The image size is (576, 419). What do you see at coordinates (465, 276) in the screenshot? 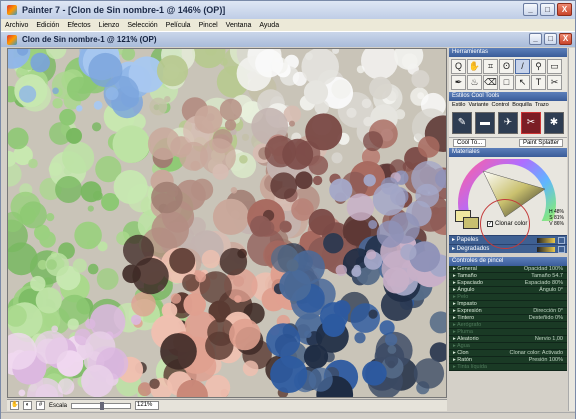
I see `brush-control-label: ▸ Tamaño` at bounding box center [465, 276].